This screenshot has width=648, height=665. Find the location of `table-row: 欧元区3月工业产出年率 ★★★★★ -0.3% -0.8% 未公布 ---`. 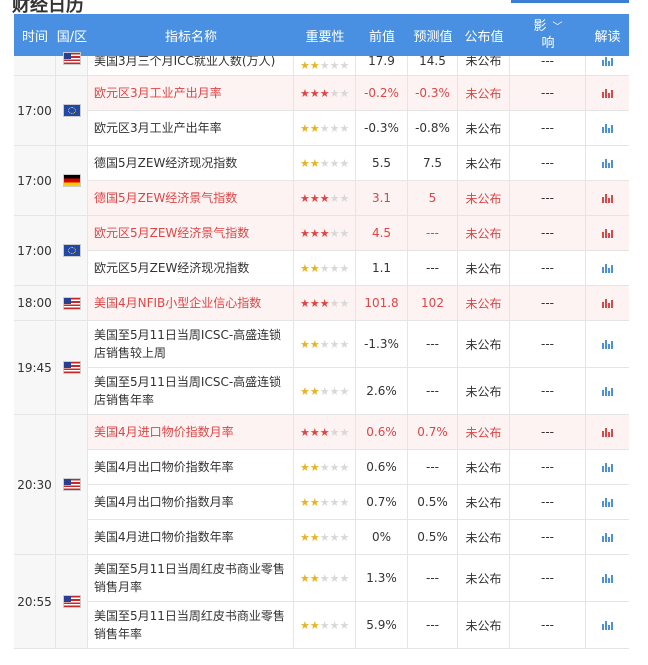

table-row: 欧元区3月工业产出年率 ★★★★★ -0.3% -0.8% 未公布 --- is located at coordinates (321, 128).